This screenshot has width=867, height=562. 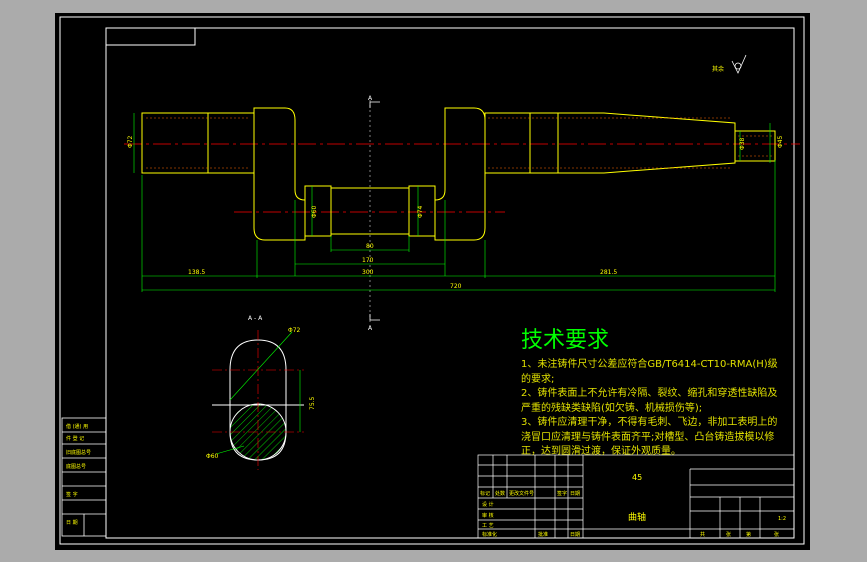 What do you see at coordinates (314, 211) in the screenshot?
I see `dim-crank-pin: Φ60` at bounding box center [314, 211].